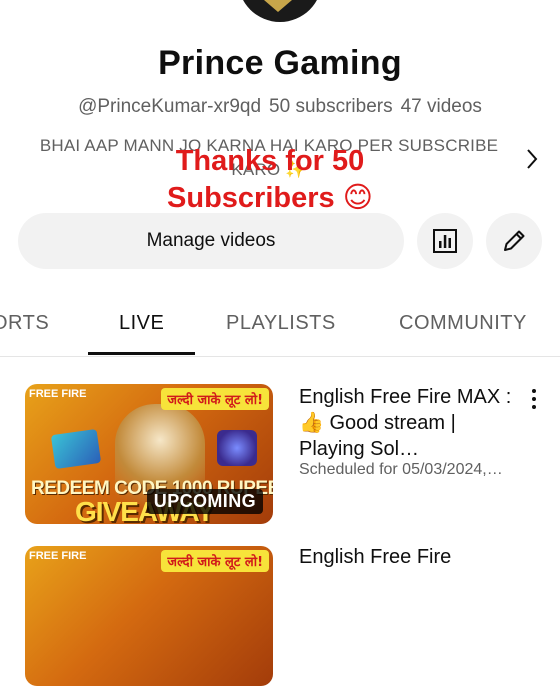  What do you see at coordinates (532, 159) in the screenshot?
I see `chevron-right-icon` at bounding box center [532, 159].